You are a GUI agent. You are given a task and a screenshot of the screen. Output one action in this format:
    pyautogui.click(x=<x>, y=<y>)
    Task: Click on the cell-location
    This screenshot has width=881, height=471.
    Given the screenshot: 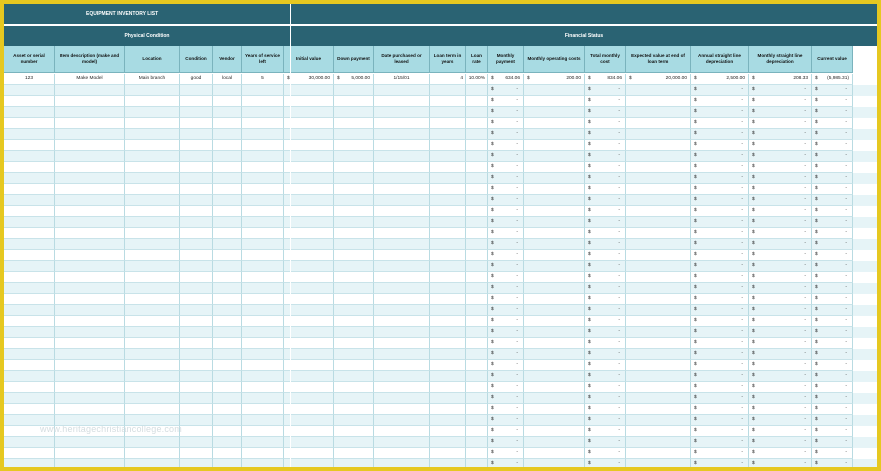 What is the action you would take?
    pyautogui.click(x=152, y=134)
    